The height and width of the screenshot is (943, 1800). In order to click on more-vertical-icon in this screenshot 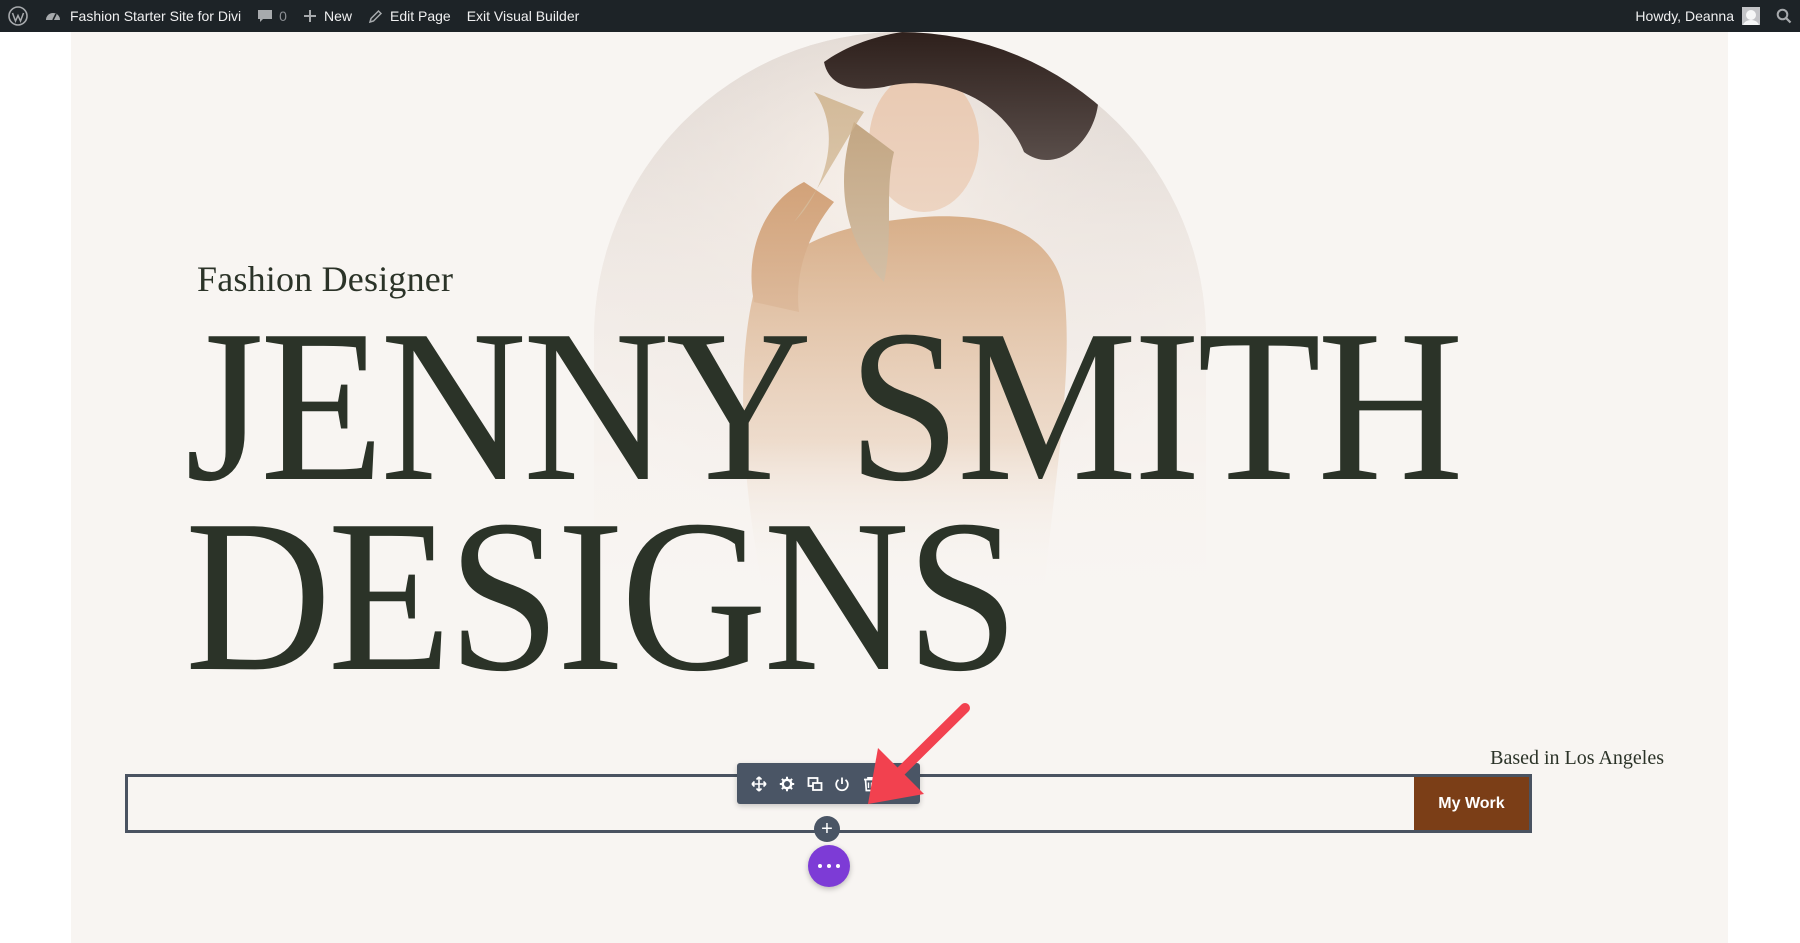, I will do `click(898, 783)`.